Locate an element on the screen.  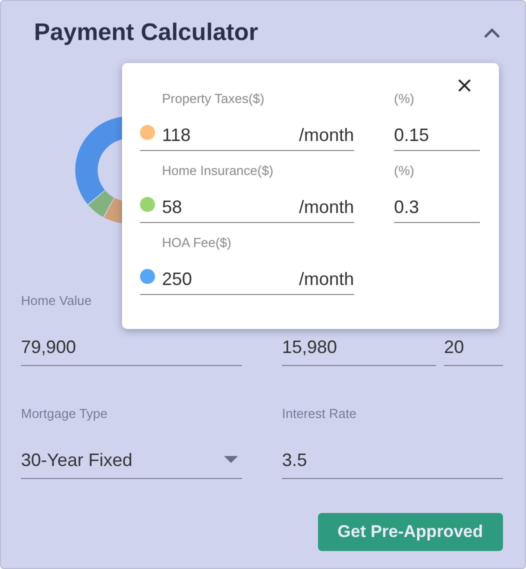
field-label: Interest Rate is located at coordinates (319, 414).